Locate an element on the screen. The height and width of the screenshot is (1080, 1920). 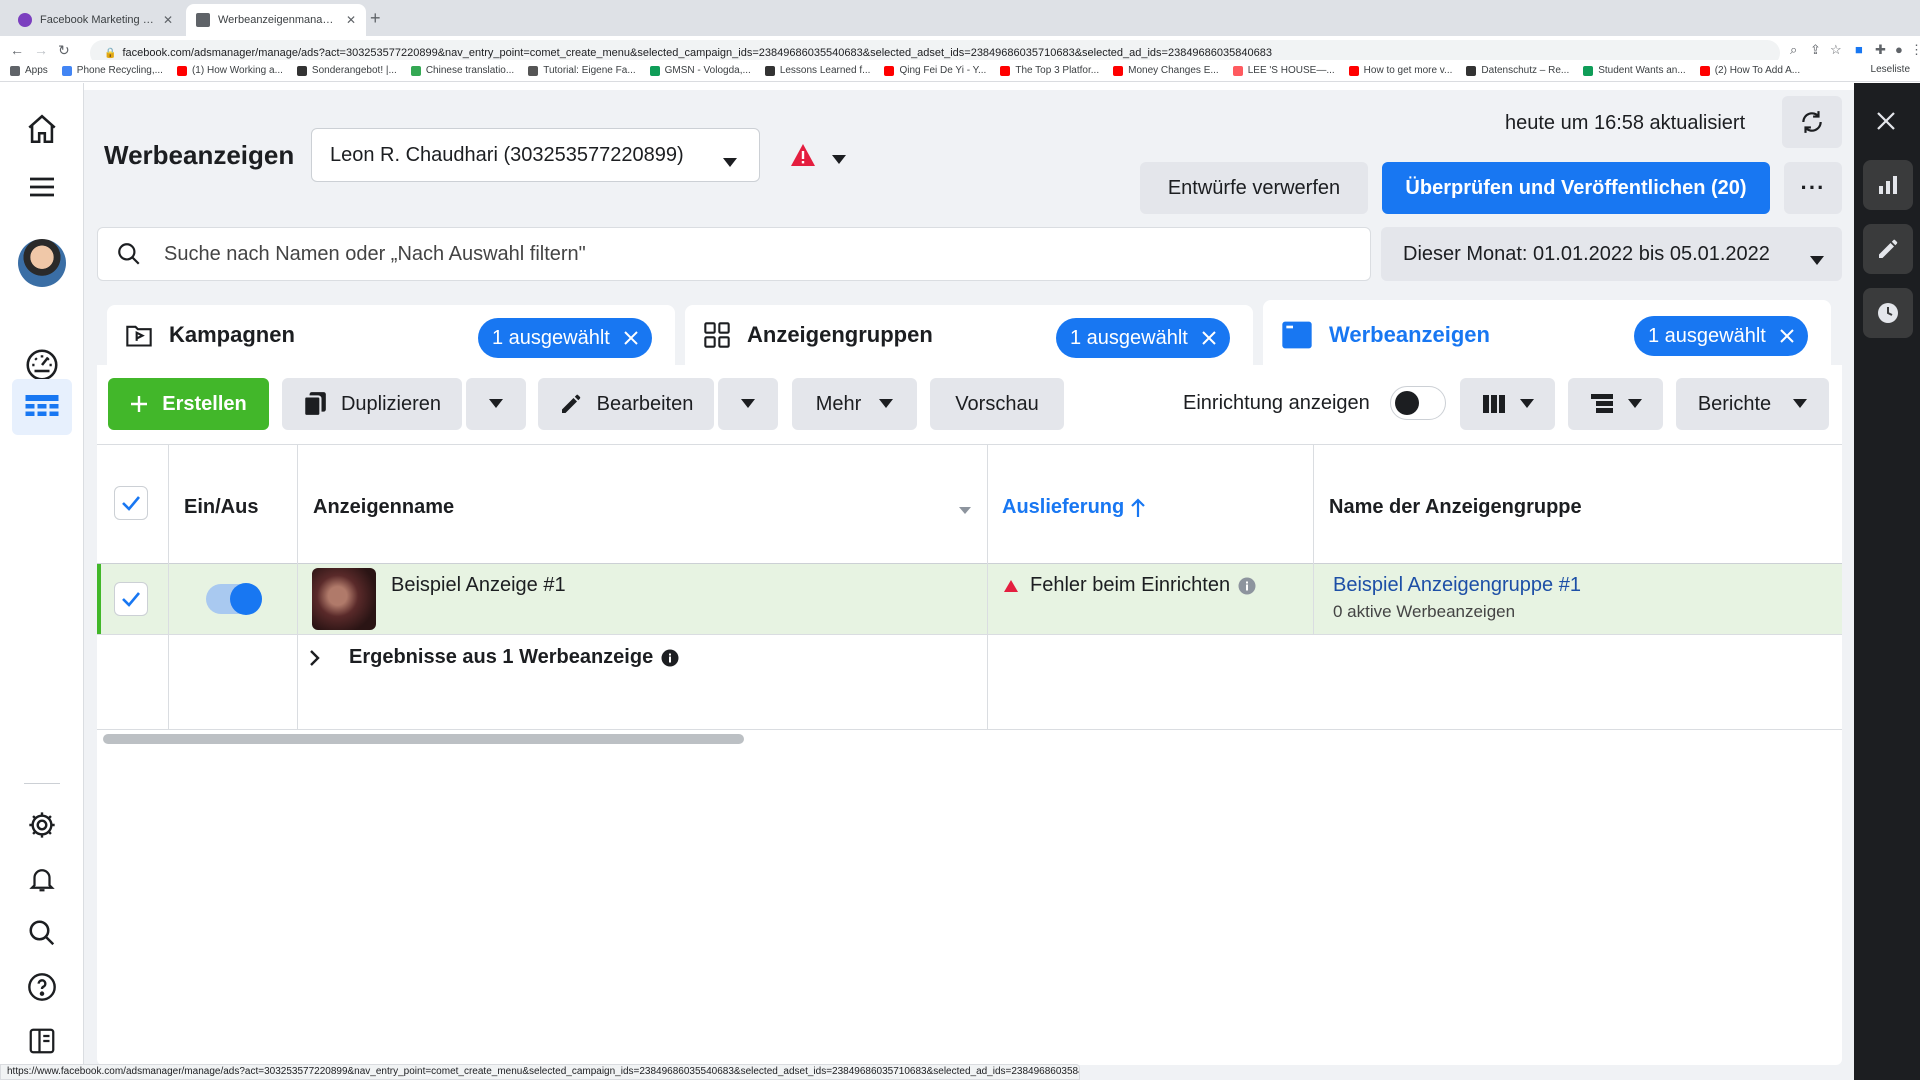
reading-list-link: Leseliste is located at coordinates (1890, 69).